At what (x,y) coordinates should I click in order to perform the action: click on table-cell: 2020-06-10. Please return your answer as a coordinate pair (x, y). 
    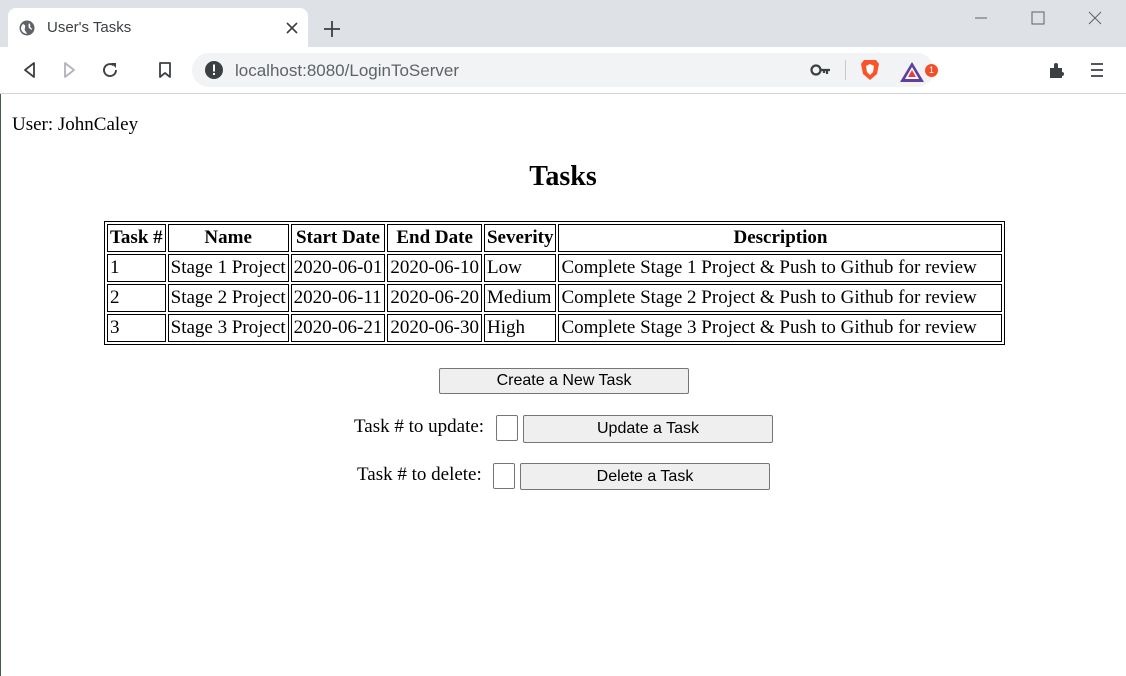
    Looking at the image, I should click on (434, 268).